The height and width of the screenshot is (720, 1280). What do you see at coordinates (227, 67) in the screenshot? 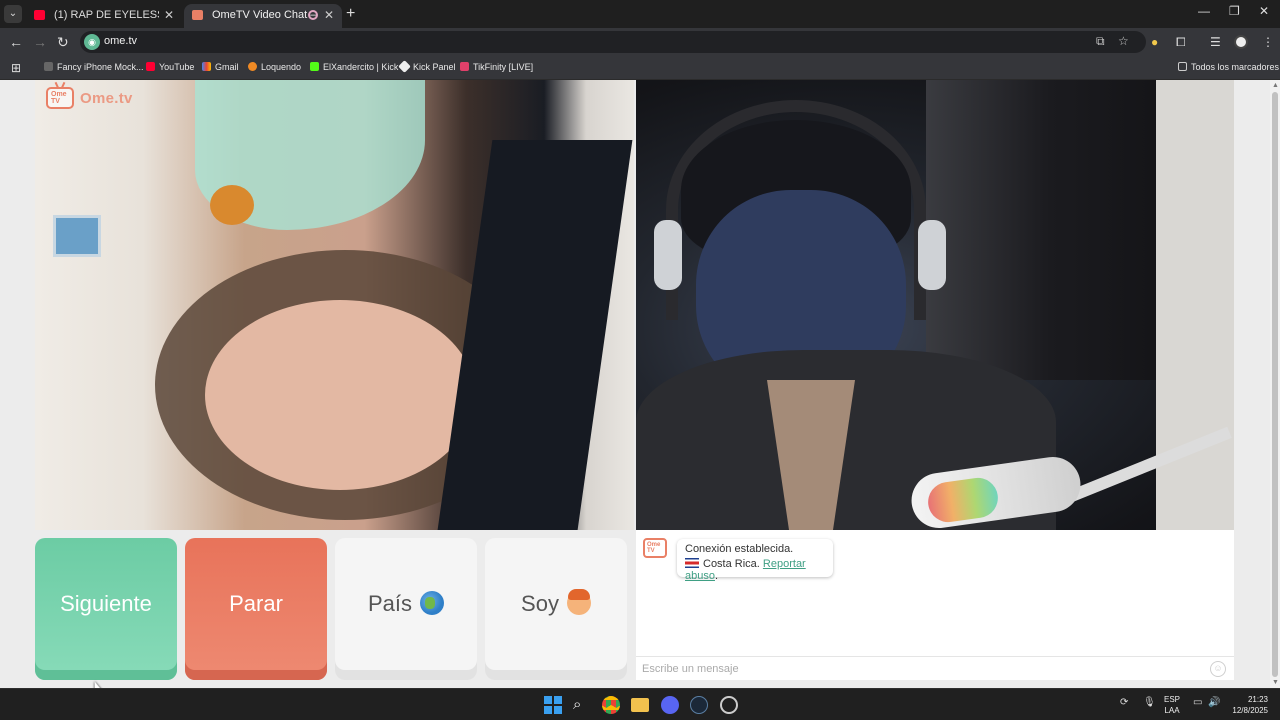
I see `bookmark-label: Gmail` at bounding box center [227, 67].